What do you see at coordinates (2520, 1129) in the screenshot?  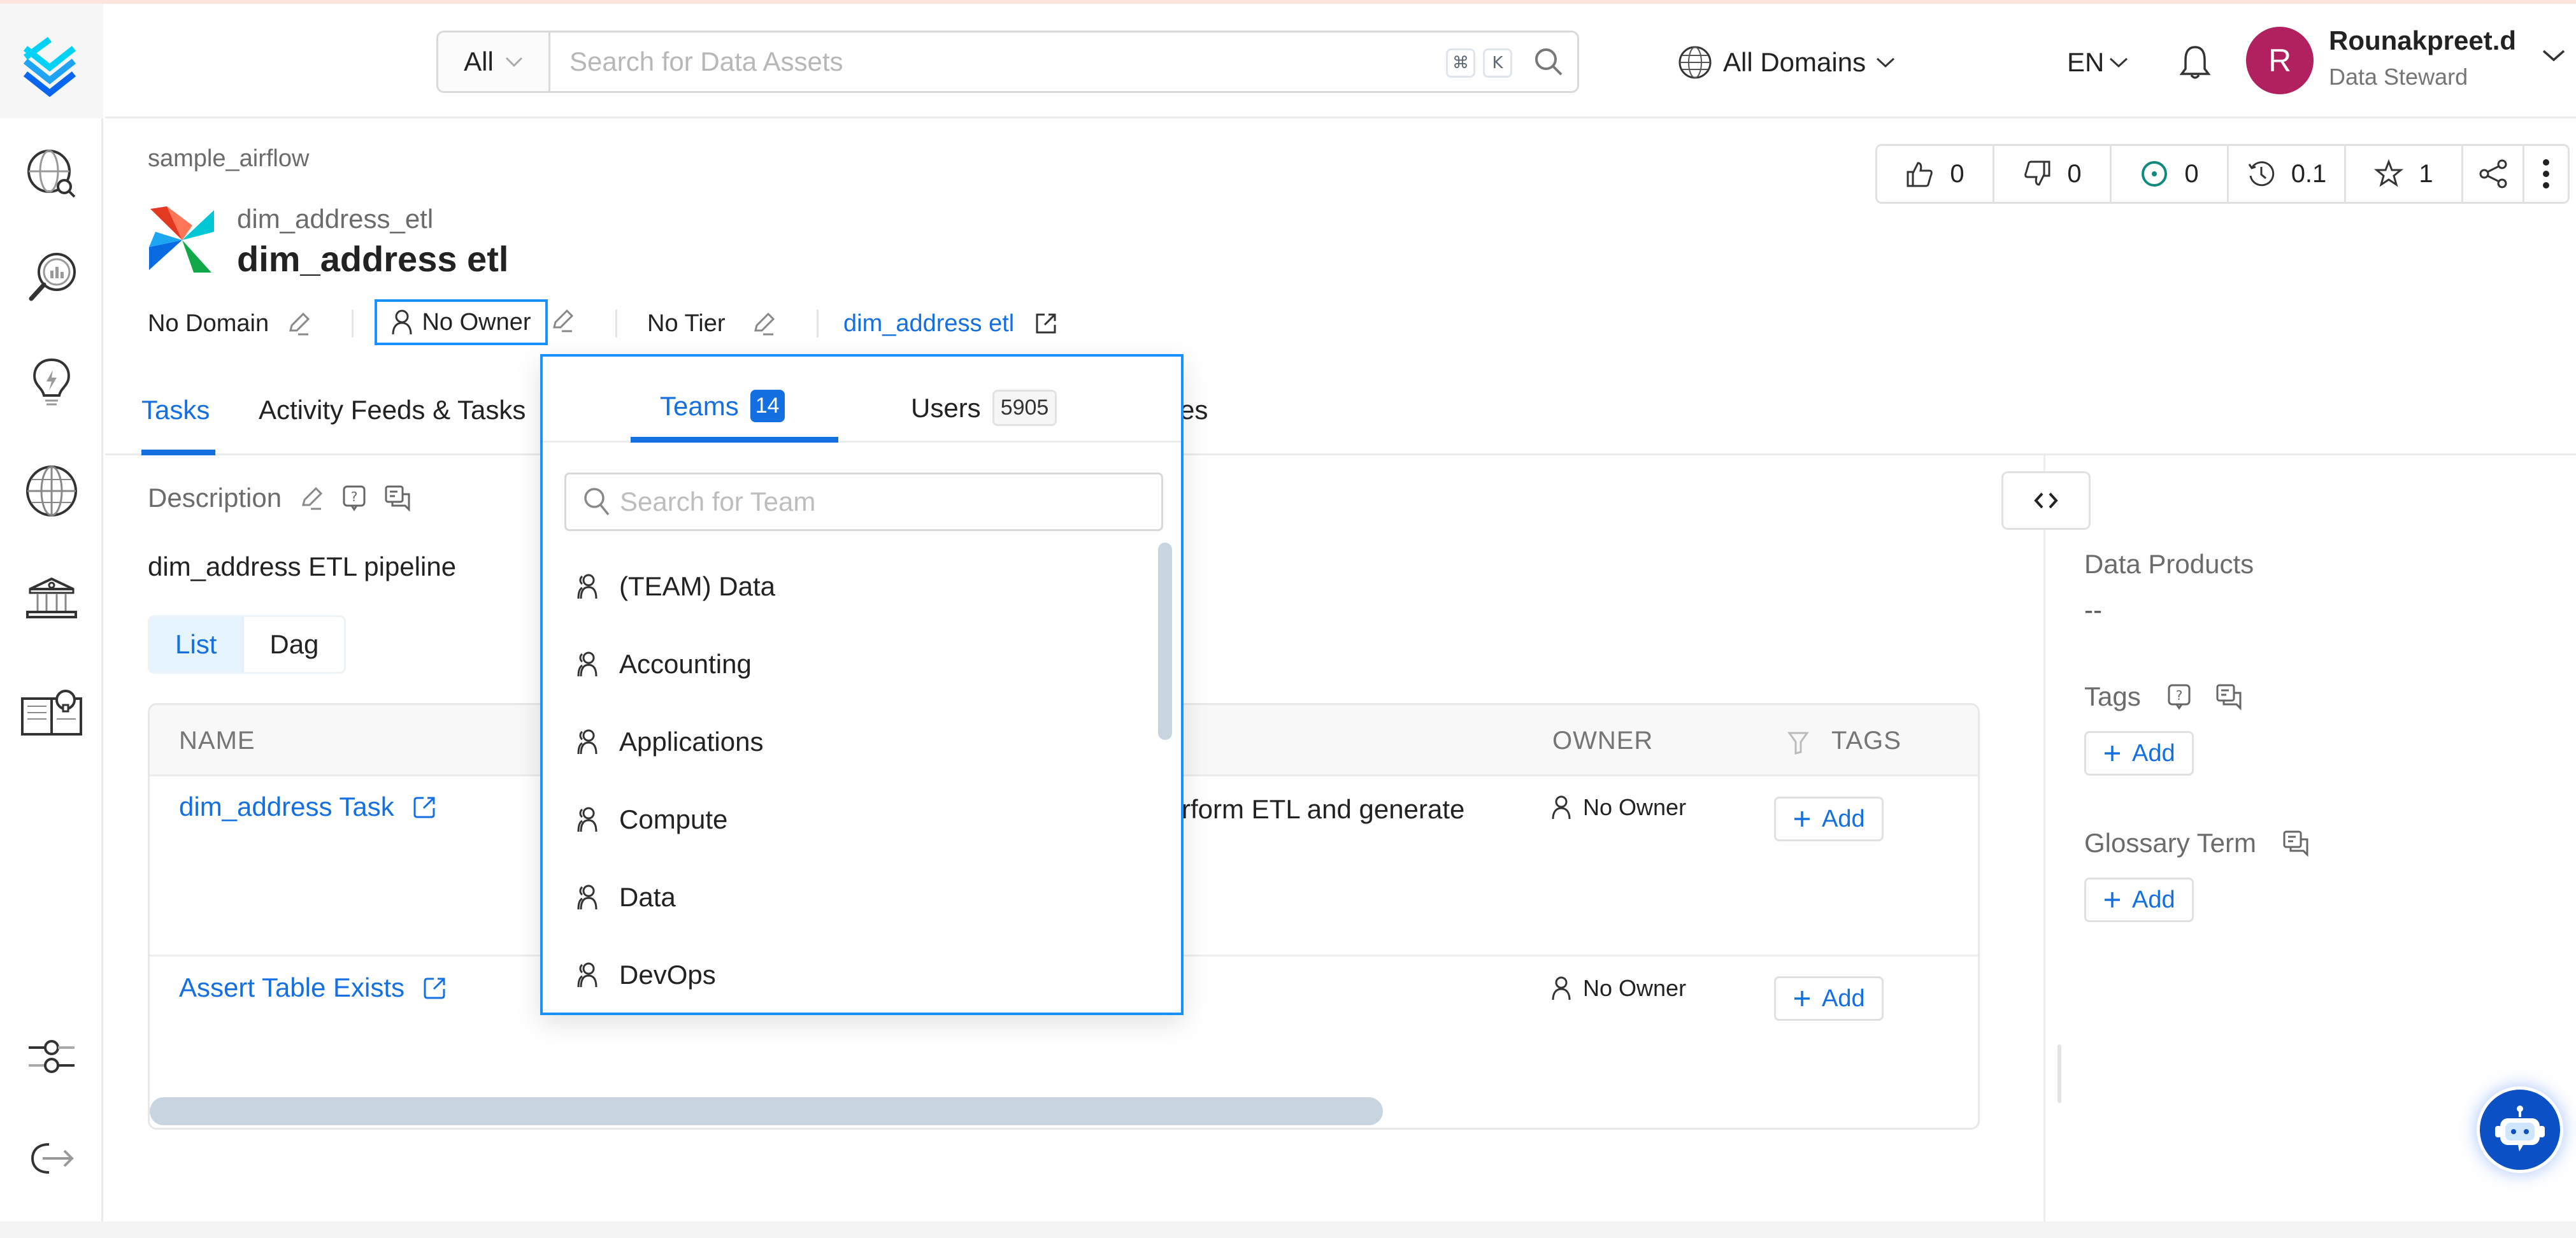 I see `ai-assistant-button` at bounding box center [2520, 1129].